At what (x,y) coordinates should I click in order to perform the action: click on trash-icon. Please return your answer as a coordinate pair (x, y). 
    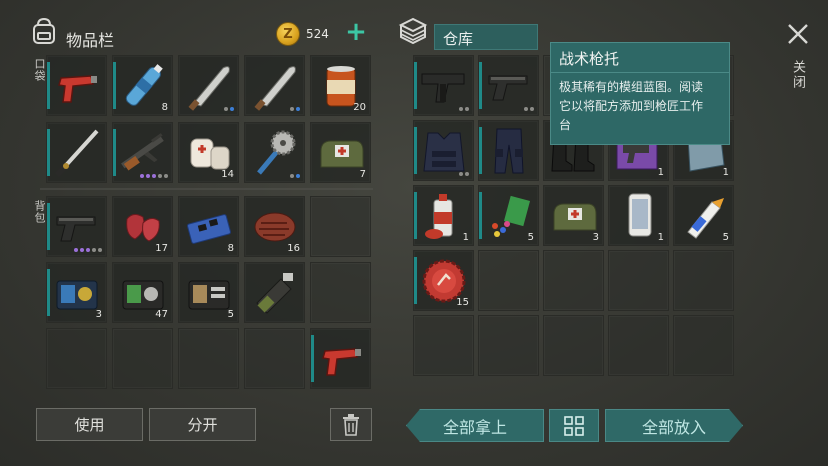
    Looking at the image, I should click on (351, 424).